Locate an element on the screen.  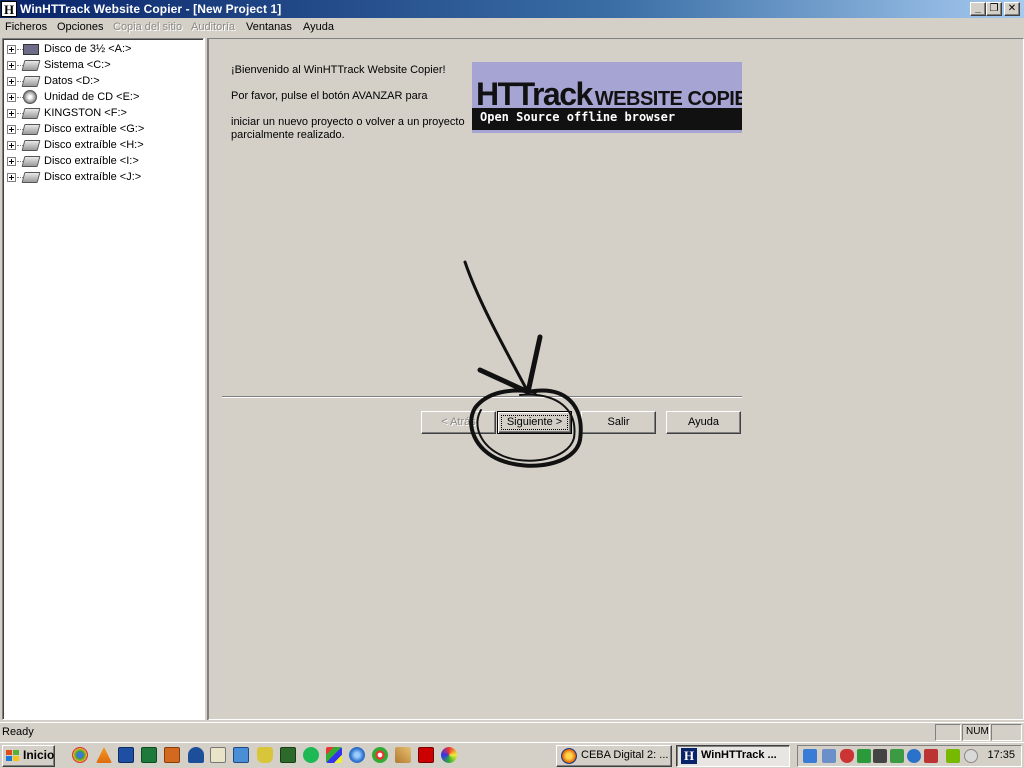
restore-button: ❐ is located at coordinates (994, 9).